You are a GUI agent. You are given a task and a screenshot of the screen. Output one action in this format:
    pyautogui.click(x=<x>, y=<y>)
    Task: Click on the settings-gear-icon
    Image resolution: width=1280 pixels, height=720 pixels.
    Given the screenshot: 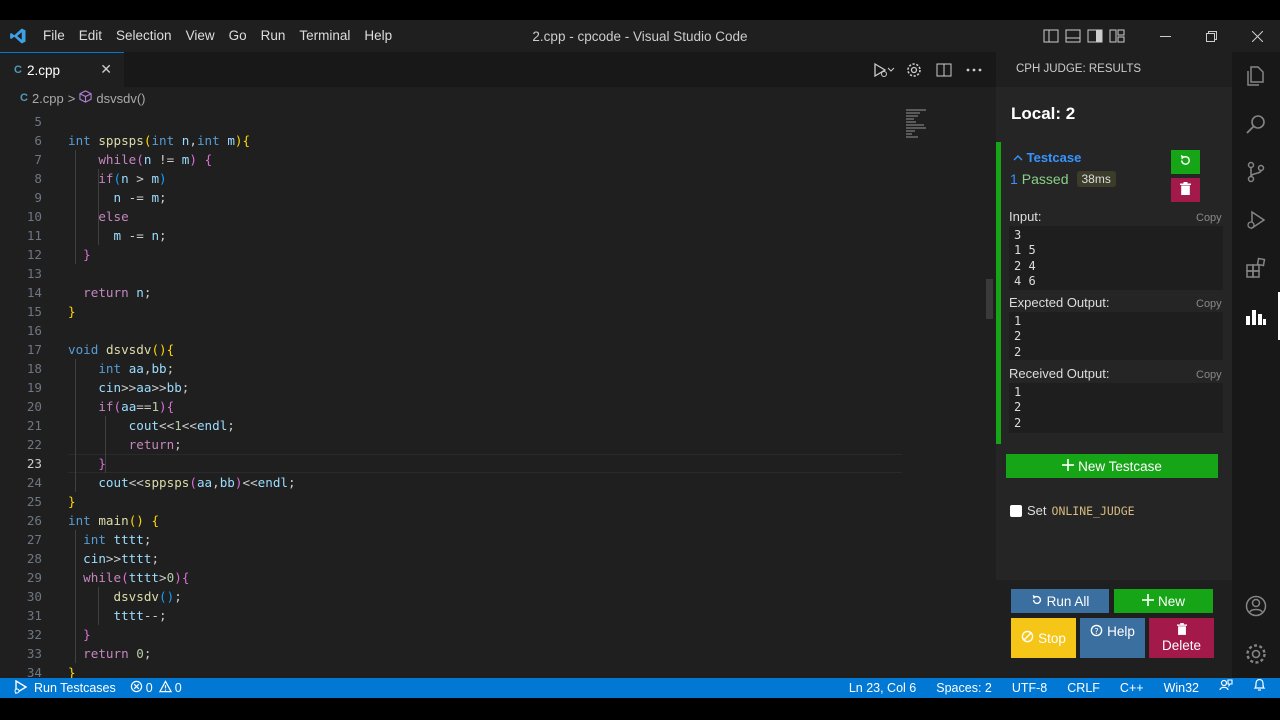 What is the action you would take?
    pyautogui.click(x=914, y=70)
    